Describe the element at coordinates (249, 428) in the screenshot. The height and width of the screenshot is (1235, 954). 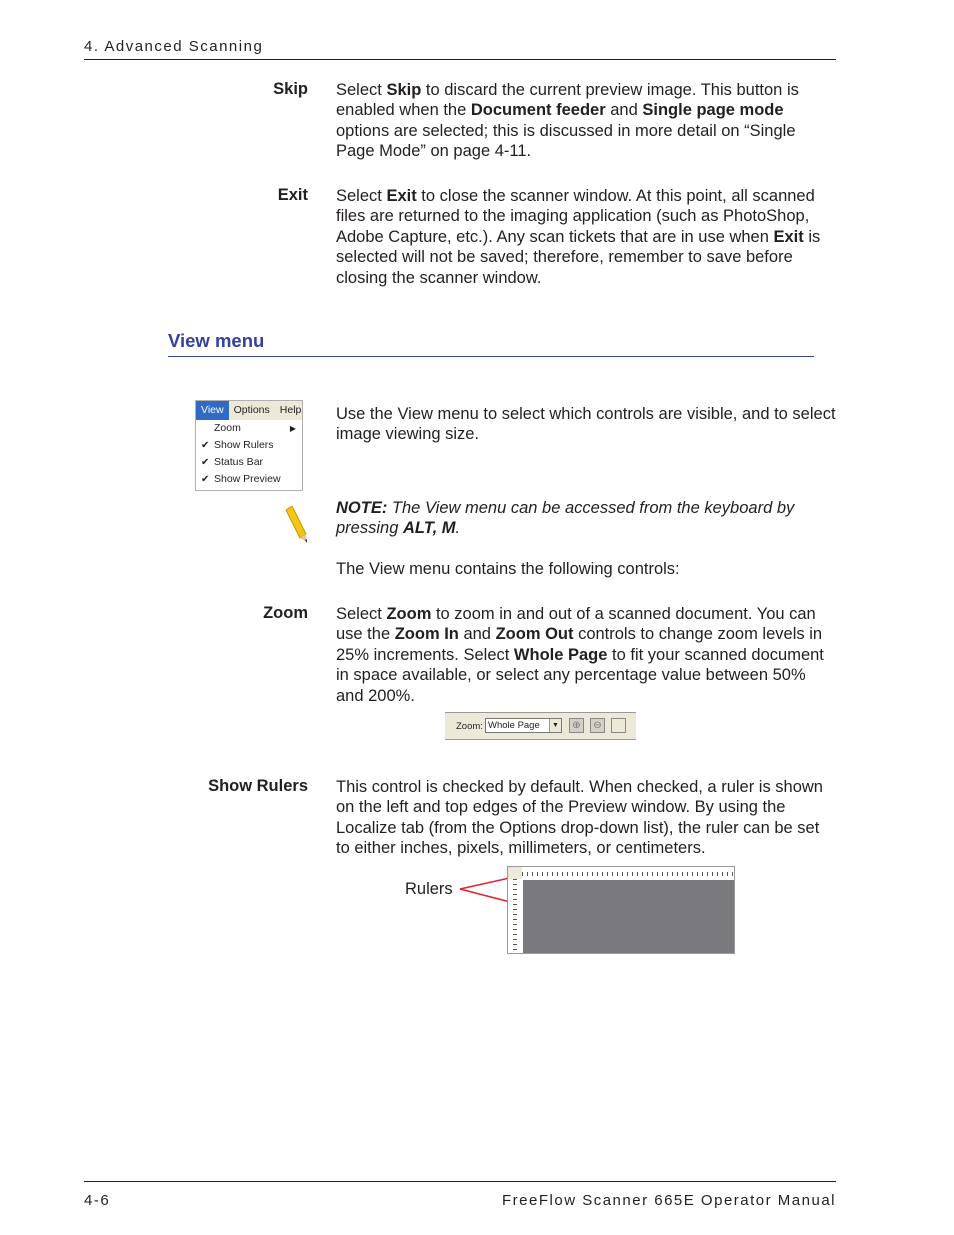
I see `menu-item-zoom: Zoom ▶` at that location.